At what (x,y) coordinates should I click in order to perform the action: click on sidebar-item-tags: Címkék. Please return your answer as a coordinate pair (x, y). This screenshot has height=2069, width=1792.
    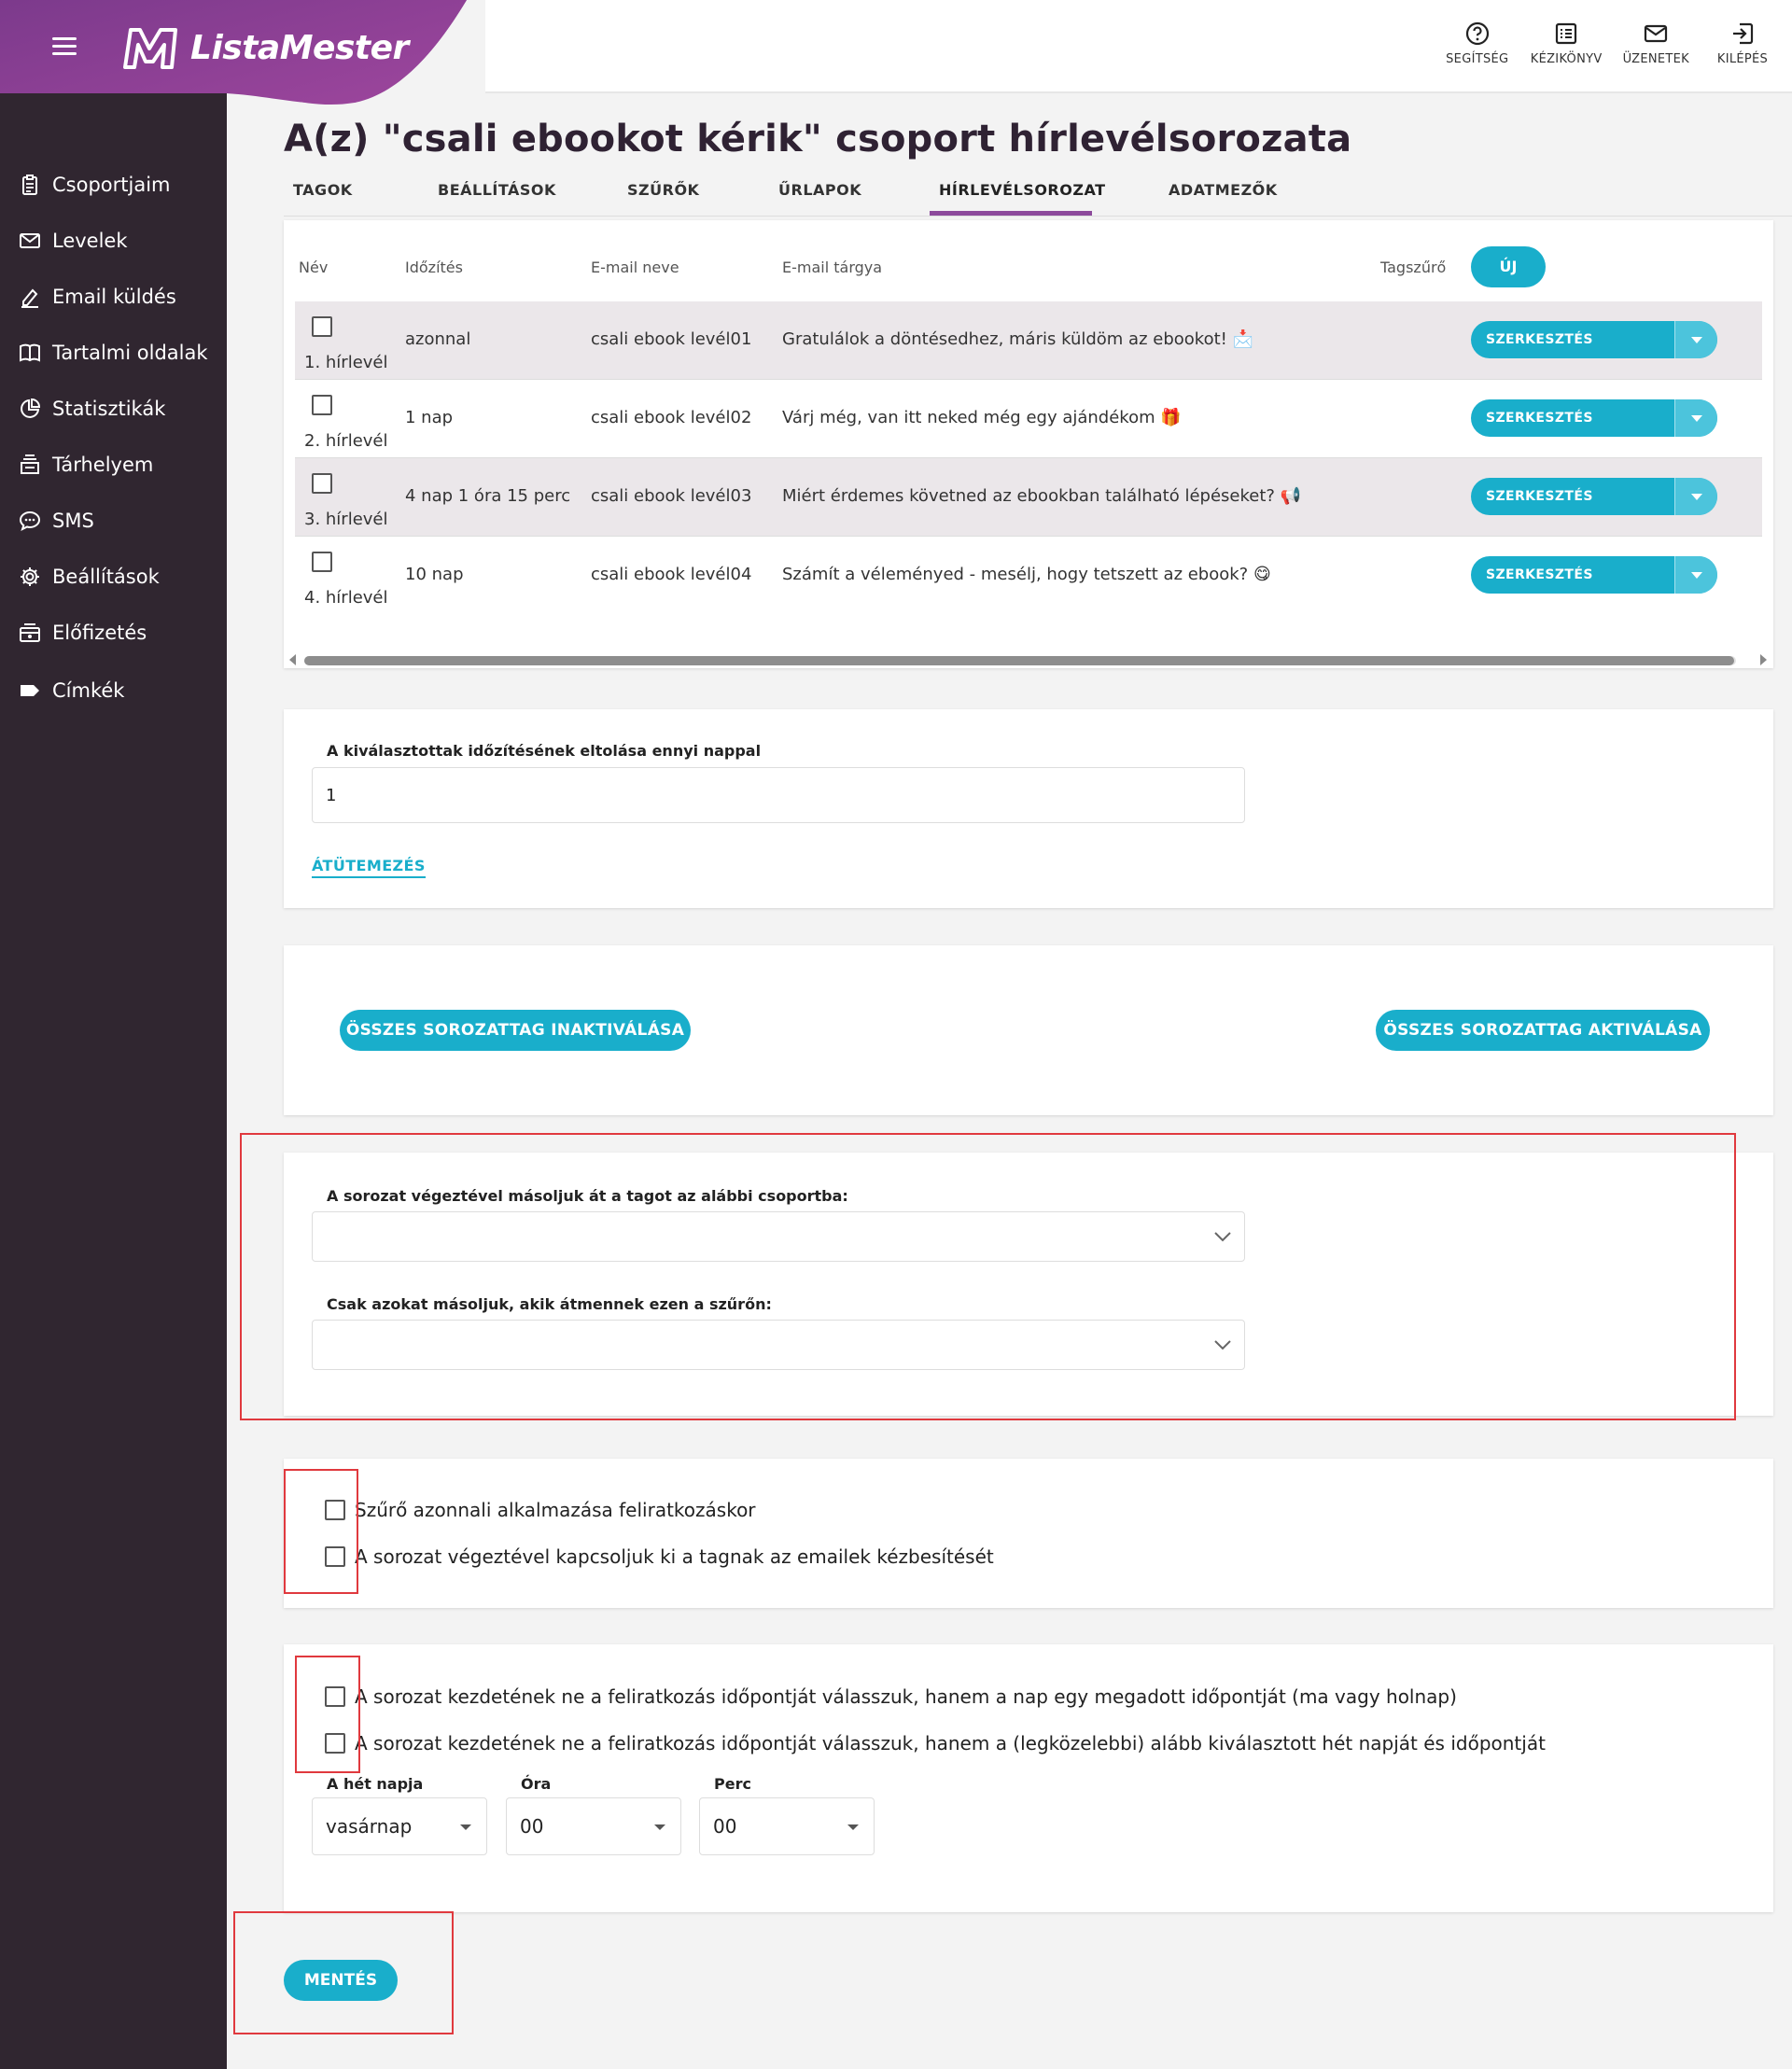
    Looking at the image, I should click on (71, 690).